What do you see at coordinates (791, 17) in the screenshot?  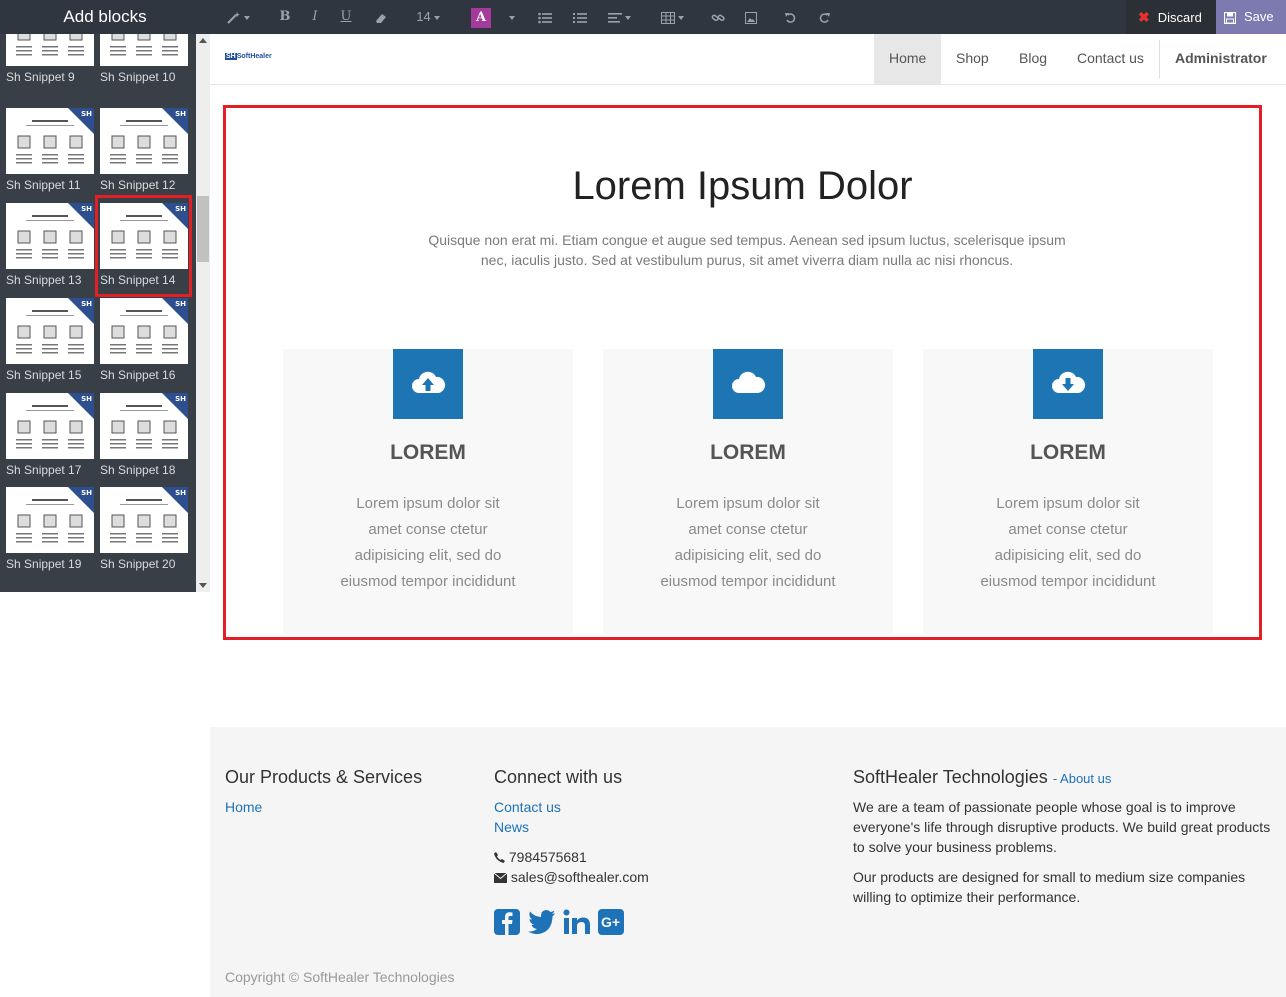 I see `undo-button` at bounding box center [791, 17].